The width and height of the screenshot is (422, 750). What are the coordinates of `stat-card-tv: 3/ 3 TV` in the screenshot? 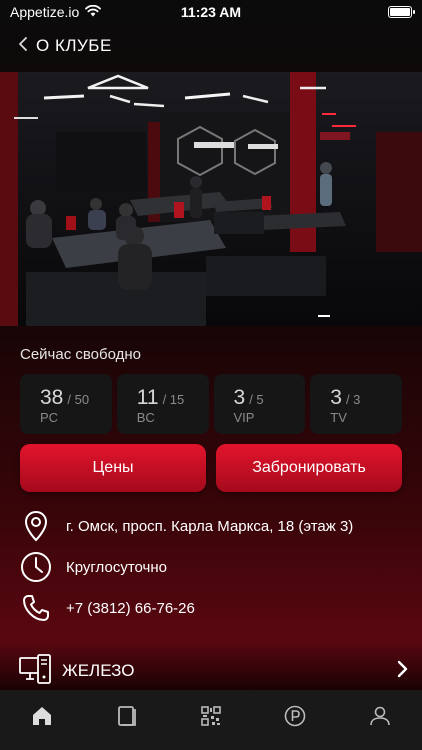 It's located at (356, 404).